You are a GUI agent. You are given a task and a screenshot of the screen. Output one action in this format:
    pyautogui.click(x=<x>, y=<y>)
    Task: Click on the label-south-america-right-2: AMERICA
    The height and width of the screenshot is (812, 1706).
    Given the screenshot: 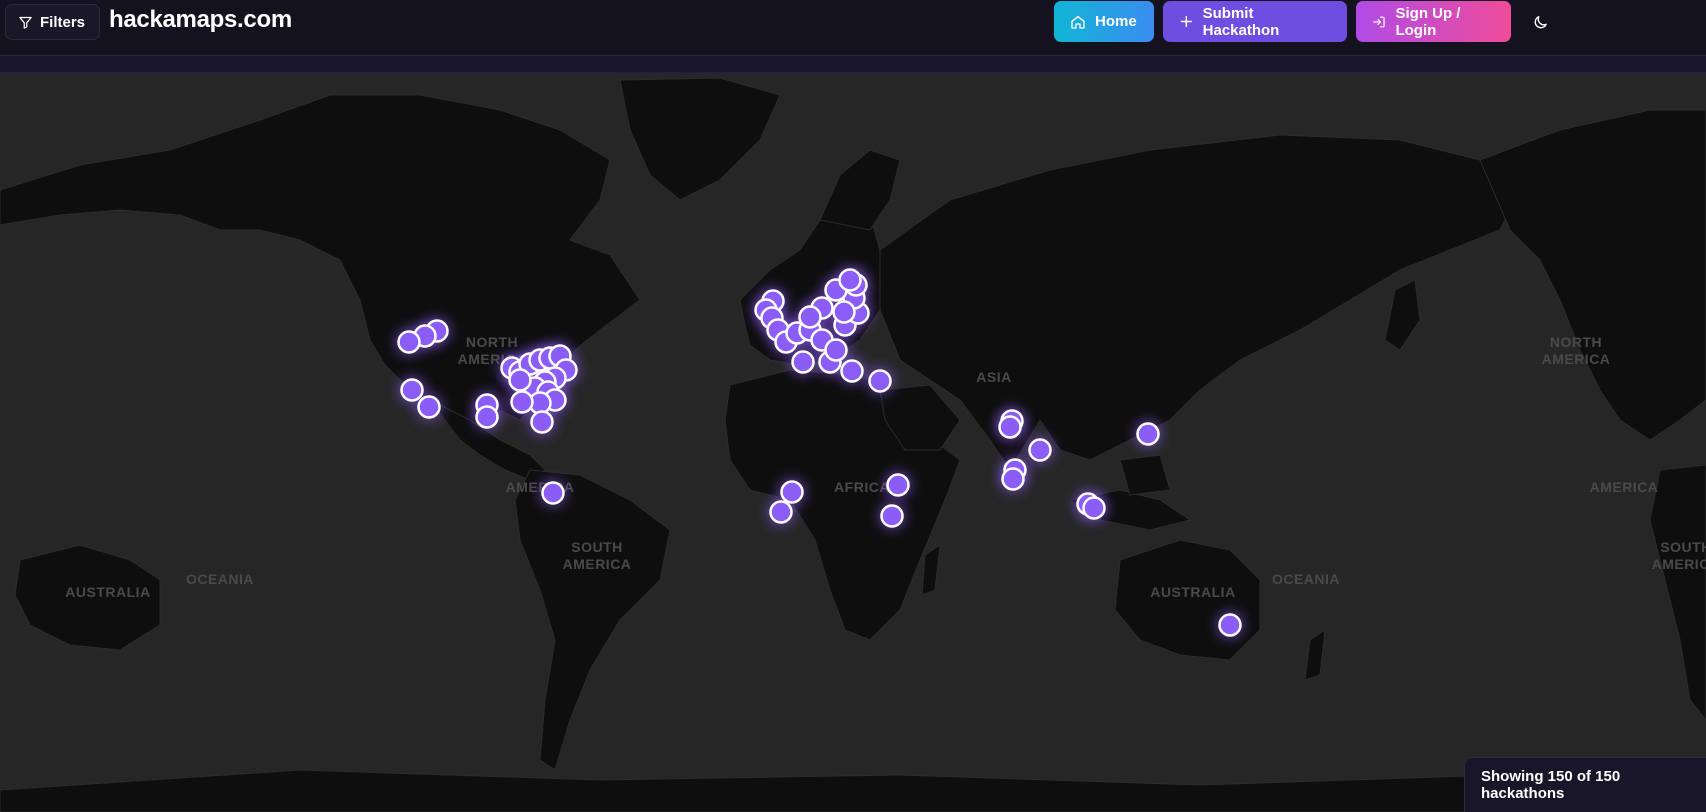 What is the action you would take?
    pyautogui.click(x=1679, y=564)
    